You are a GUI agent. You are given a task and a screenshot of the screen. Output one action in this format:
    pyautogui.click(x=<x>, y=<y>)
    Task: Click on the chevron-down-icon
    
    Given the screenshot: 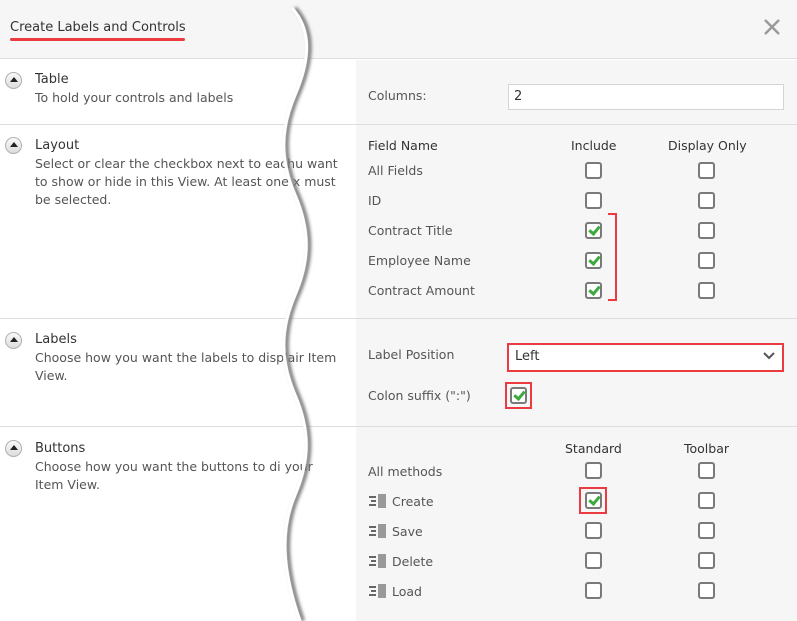 What is the action you would take?
    pyautogui.click(x=769, y=356)
    